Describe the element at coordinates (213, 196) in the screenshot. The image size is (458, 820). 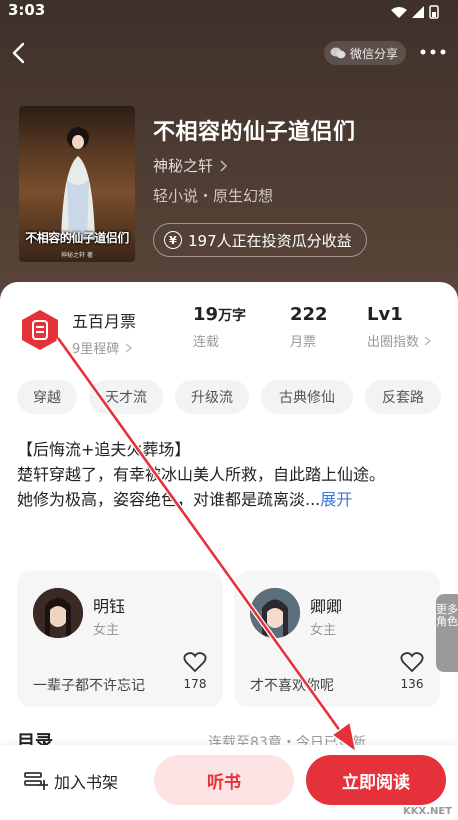
I see `book-genre: 轻小说・原生幻想` at that location.